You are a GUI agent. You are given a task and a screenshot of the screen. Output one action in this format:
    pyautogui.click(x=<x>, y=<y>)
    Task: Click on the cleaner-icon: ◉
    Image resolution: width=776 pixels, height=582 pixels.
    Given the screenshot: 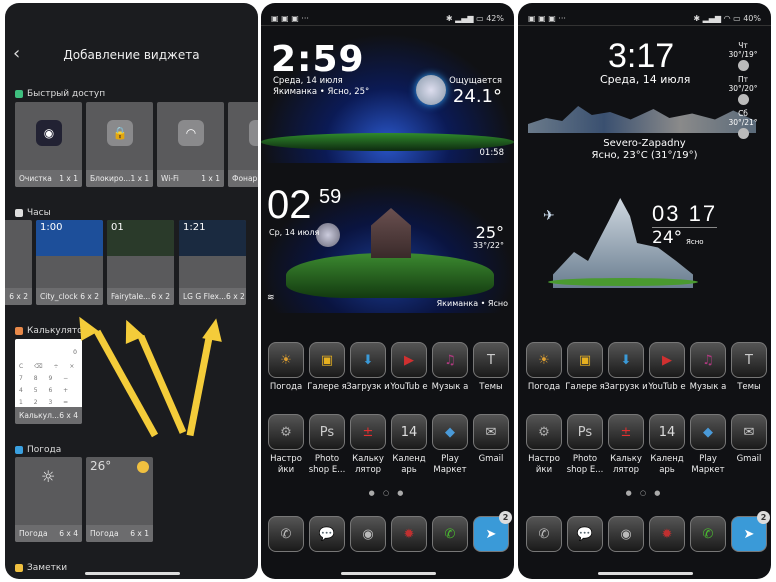 What is the action you would take?
    pyautogui.click(x=49, y=133)
    